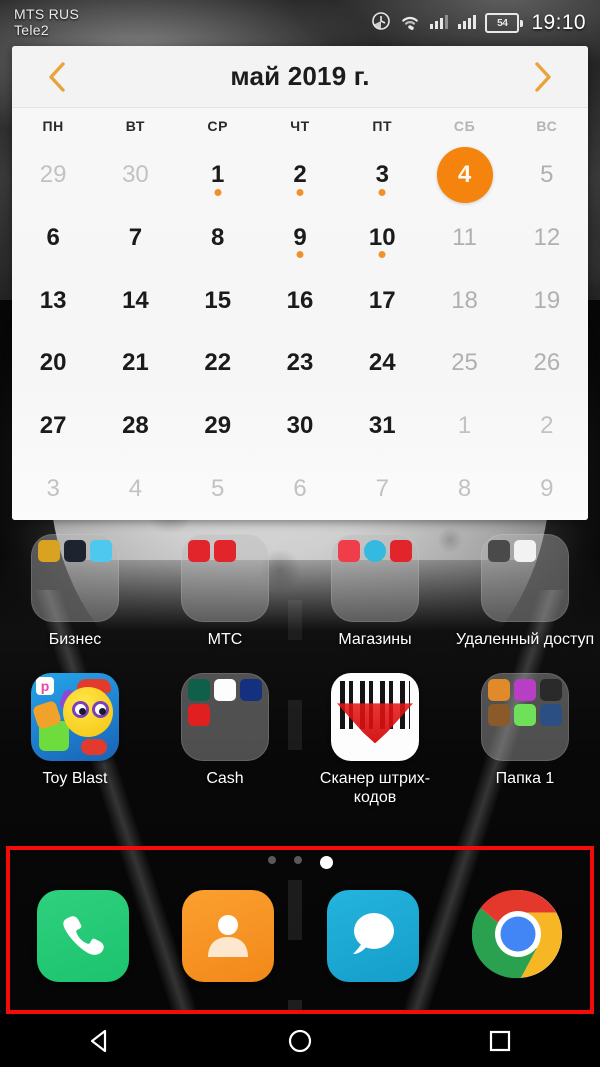 This screenshot has width=600, height=1067. I want to click on calendar-day-cell: 20, so click(53, 363).